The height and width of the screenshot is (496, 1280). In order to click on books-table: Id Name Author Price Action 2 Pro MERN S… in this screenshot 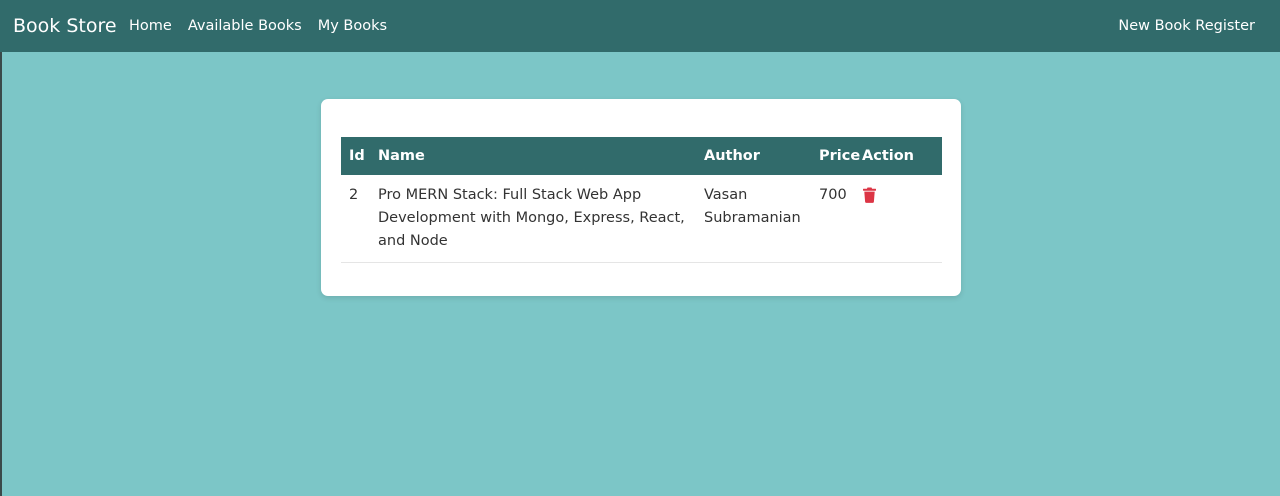, I will do `click(641, 200)`.